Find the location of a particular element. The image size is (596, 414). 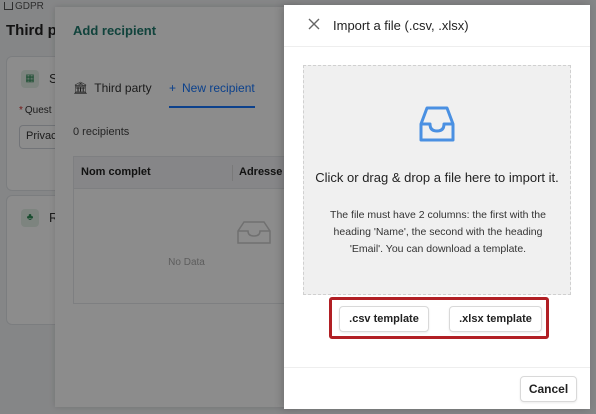

csv-template-button: .csv template is located at coordinates (384, 319).